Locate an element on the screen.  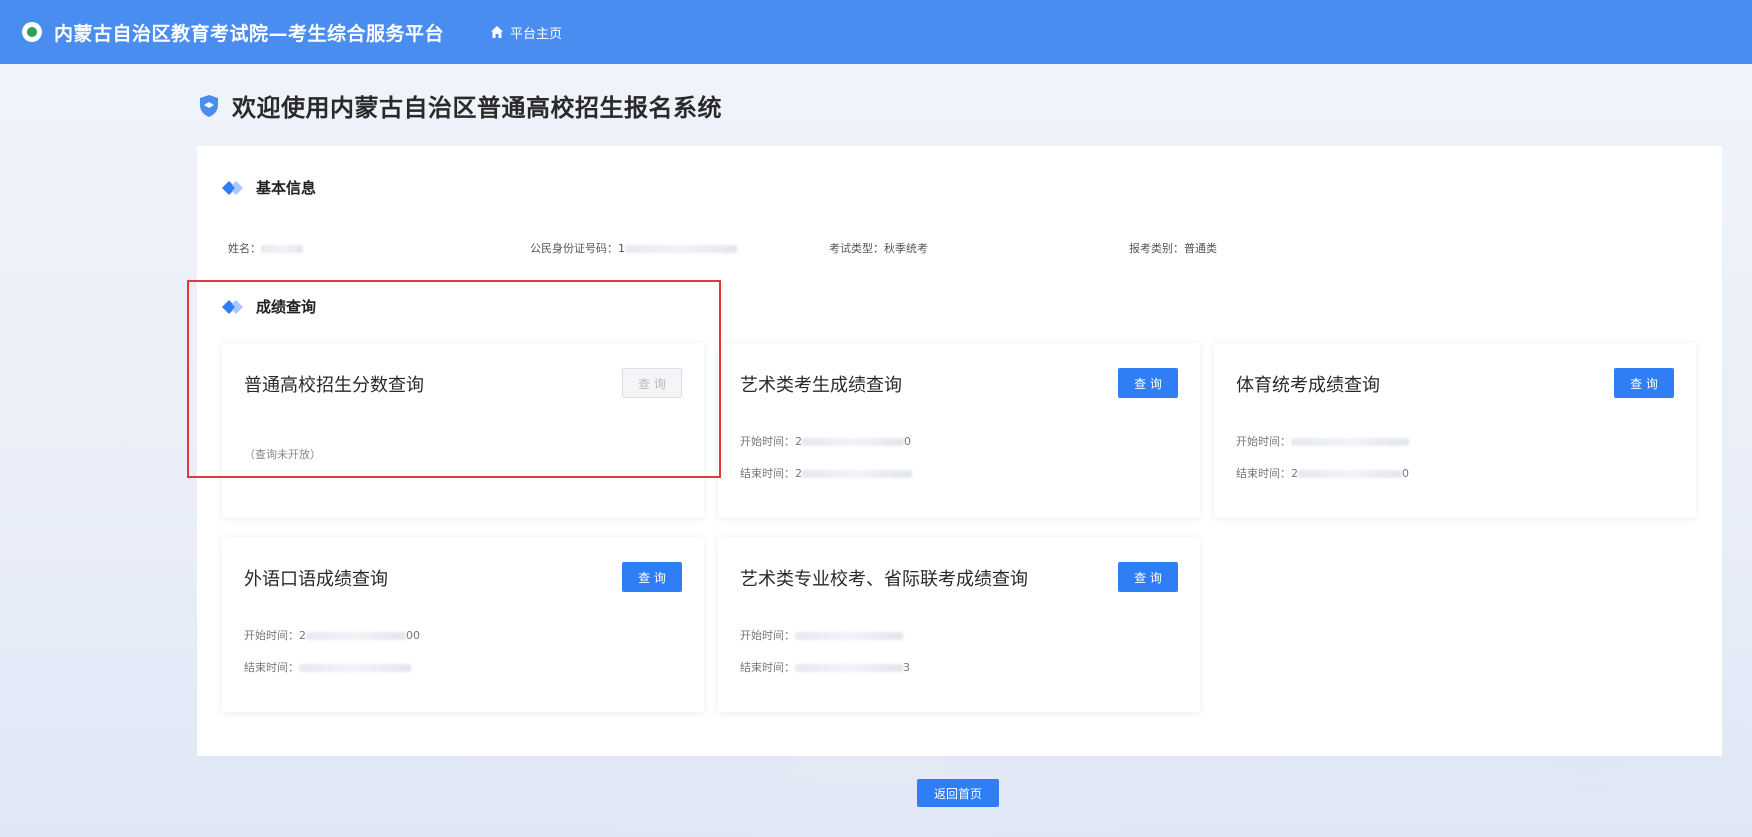
exam-type-field: 考试类型：秋季统考 is located at coordinates (878, 248).